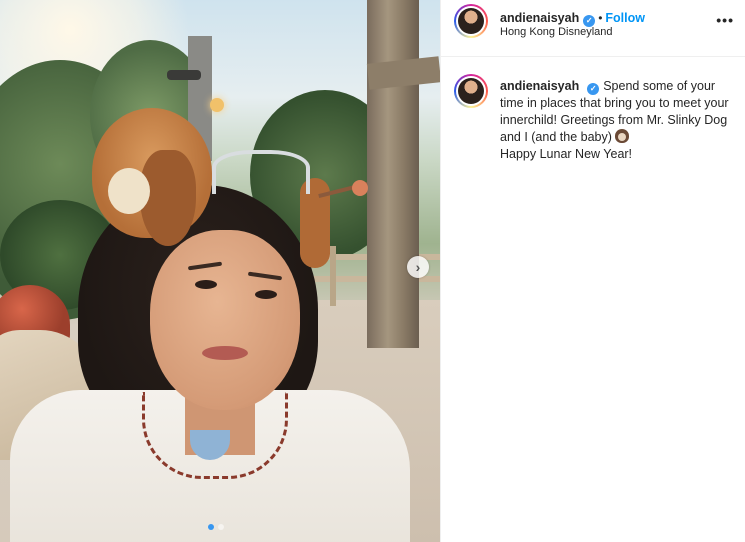 The height and width of the screenshot is (542, 745). Describe the element at coordinates (625, 18) in the screenshot. I see `follow-button: Follow` at that location.